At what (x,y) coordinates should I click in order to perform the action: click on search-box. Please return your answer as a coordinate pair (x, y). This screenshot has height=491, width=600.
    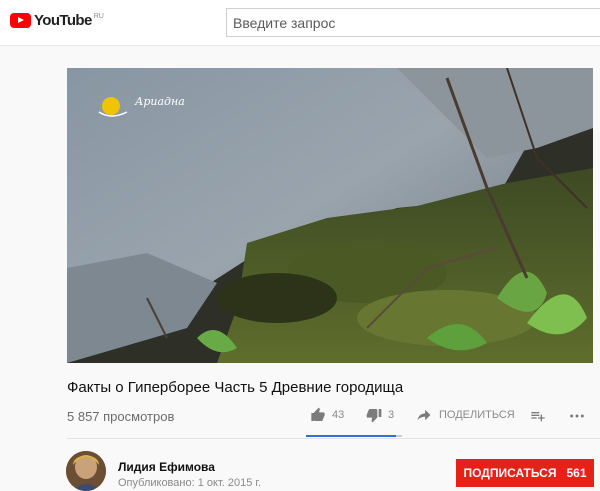
    Looking at the image, I should click on (413, 22).